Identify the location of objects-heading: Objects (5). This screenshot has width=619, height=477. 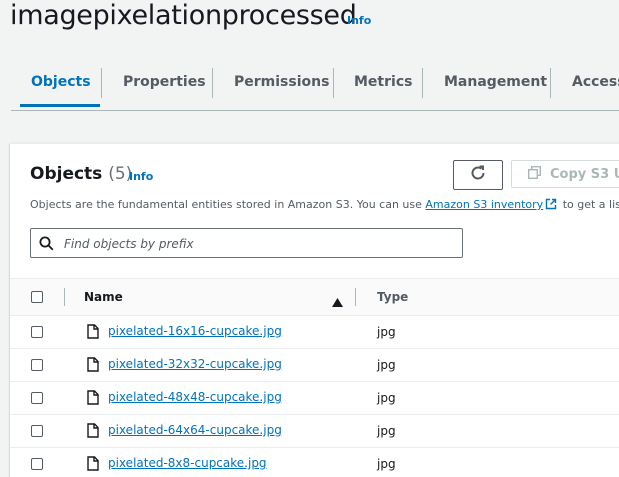
(81, 174).